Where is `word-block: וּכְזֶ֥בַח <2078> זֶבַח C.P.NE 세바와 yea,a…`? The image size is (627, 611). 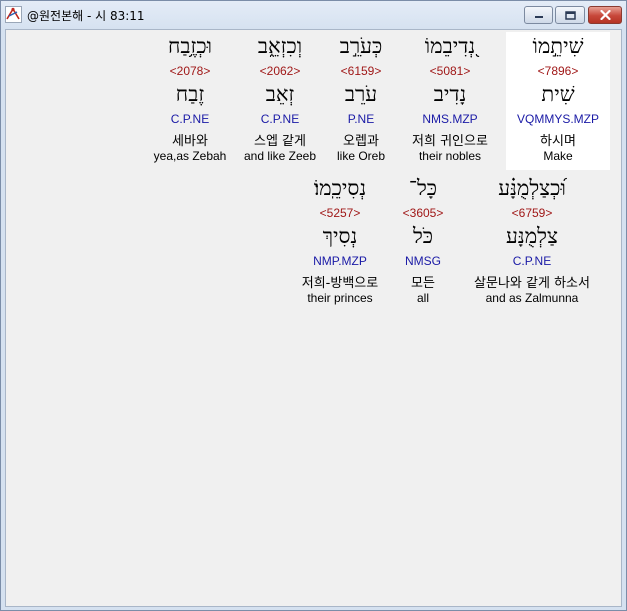
word-block: וּכְזֶ֥בַח <2078> זֶבַח C.P.NE 세바와 yea,a… is located at coordinates (190, 101).